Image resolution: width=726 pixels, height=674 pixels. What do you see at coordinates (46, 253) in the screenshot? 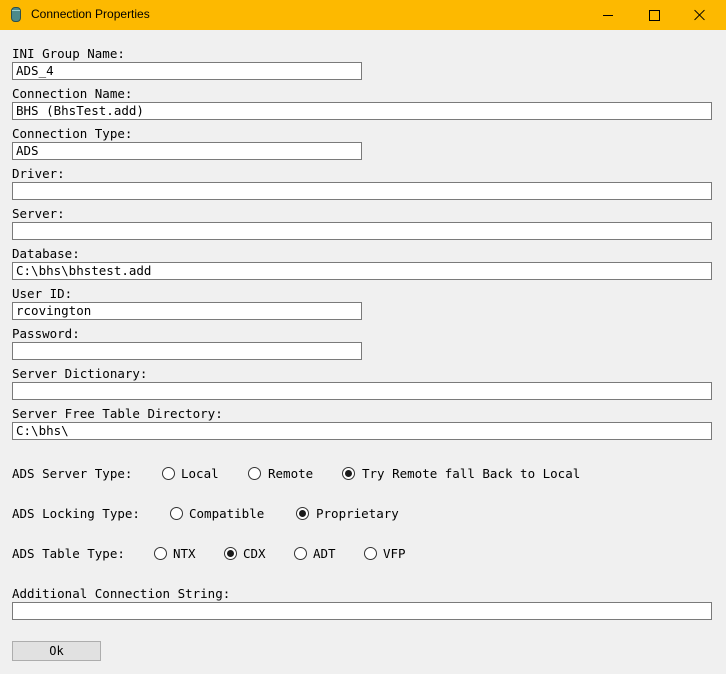
I see `database-label: Database:` at bounding box center [46, 253].